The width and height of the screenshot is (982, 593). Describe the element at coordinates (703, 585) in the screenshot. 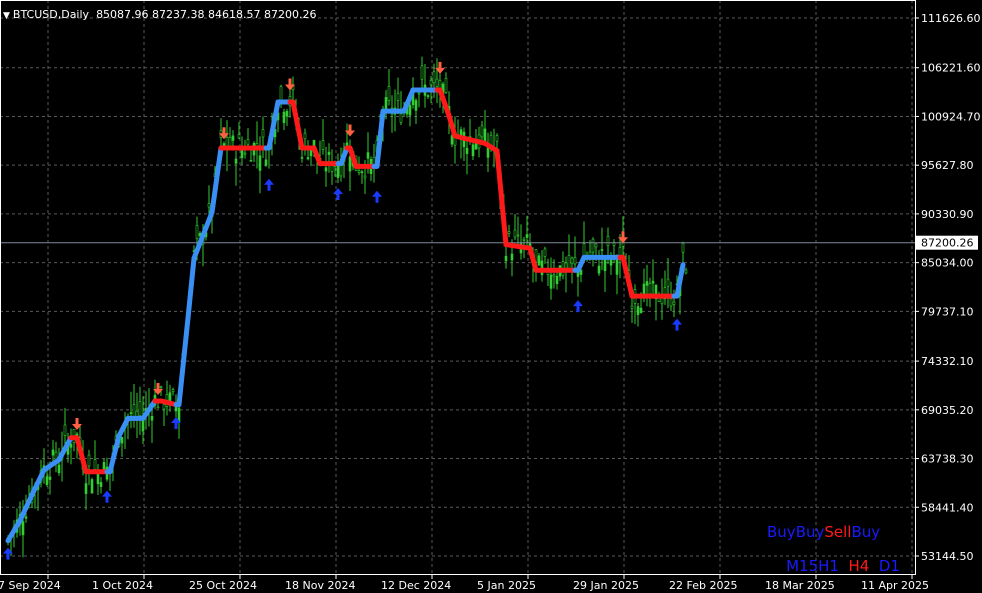

I see `x-tick-label: 22 Feb 2025` at that location.